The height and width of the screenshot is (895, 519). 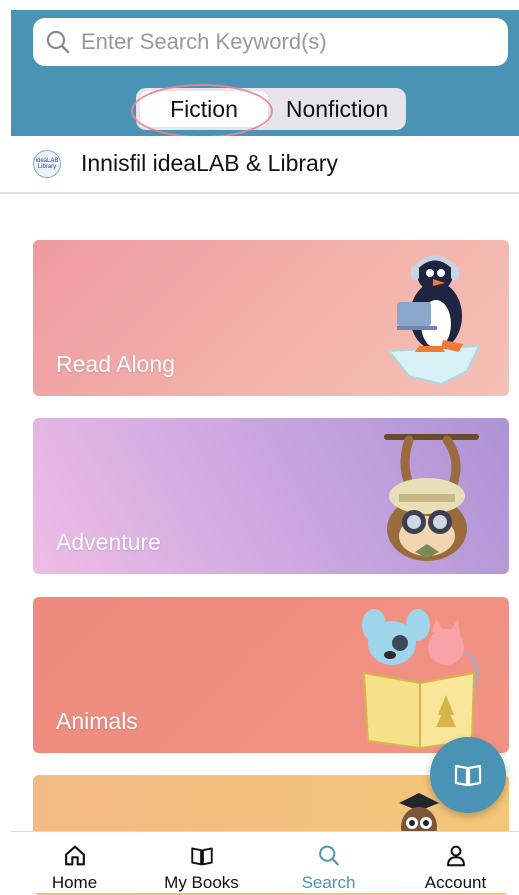 What do you see at coordinates (337, 109) in the screenshot?
I see `nonfiction-tab: Nonfiction` at bounding box center [337, 109].